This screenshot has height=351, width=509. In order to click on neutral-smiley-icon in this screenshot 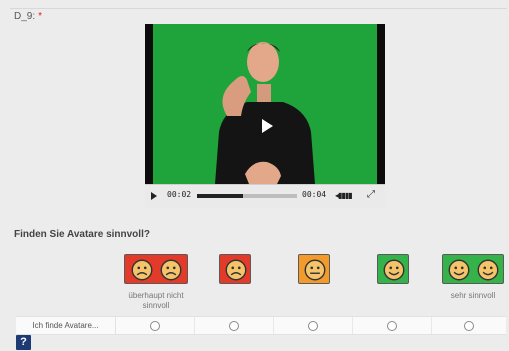, I will do `click(314, 269)`.